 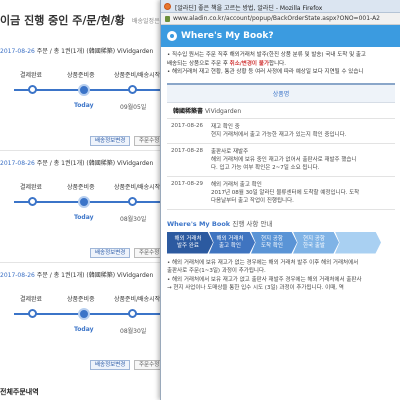 What do you see at coordinates (252, 223) in the screenshot?
I see `progress-guide-sub: 진행 사항 안내` at bounding box center [252, 223].